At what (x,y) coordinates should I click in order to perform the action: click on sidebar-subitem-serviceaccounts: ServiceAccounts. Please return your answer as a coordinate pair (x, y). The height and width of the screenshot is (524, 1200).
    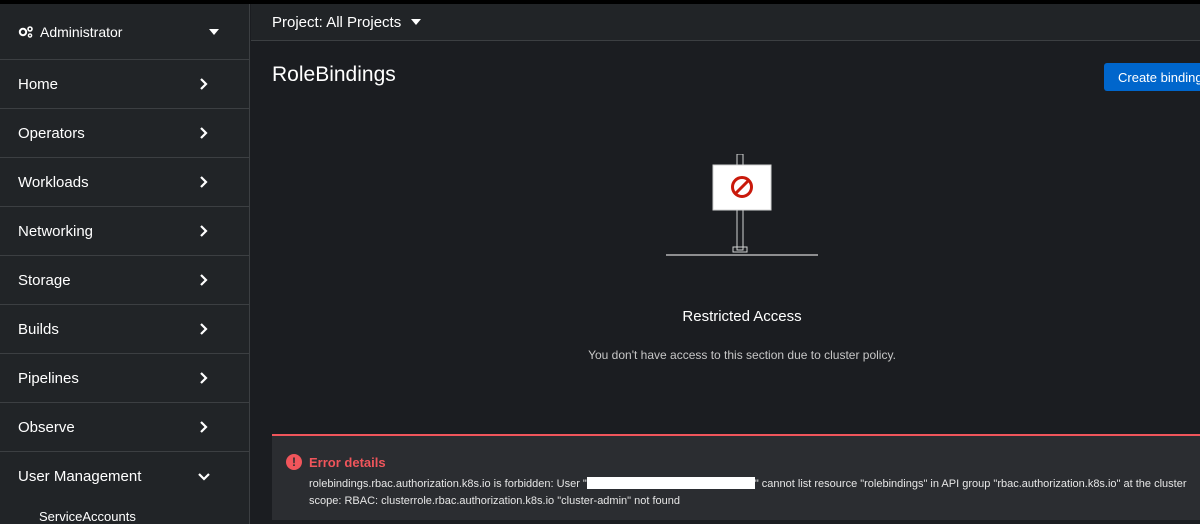
    Looking at the image, I should click on (124, 512).